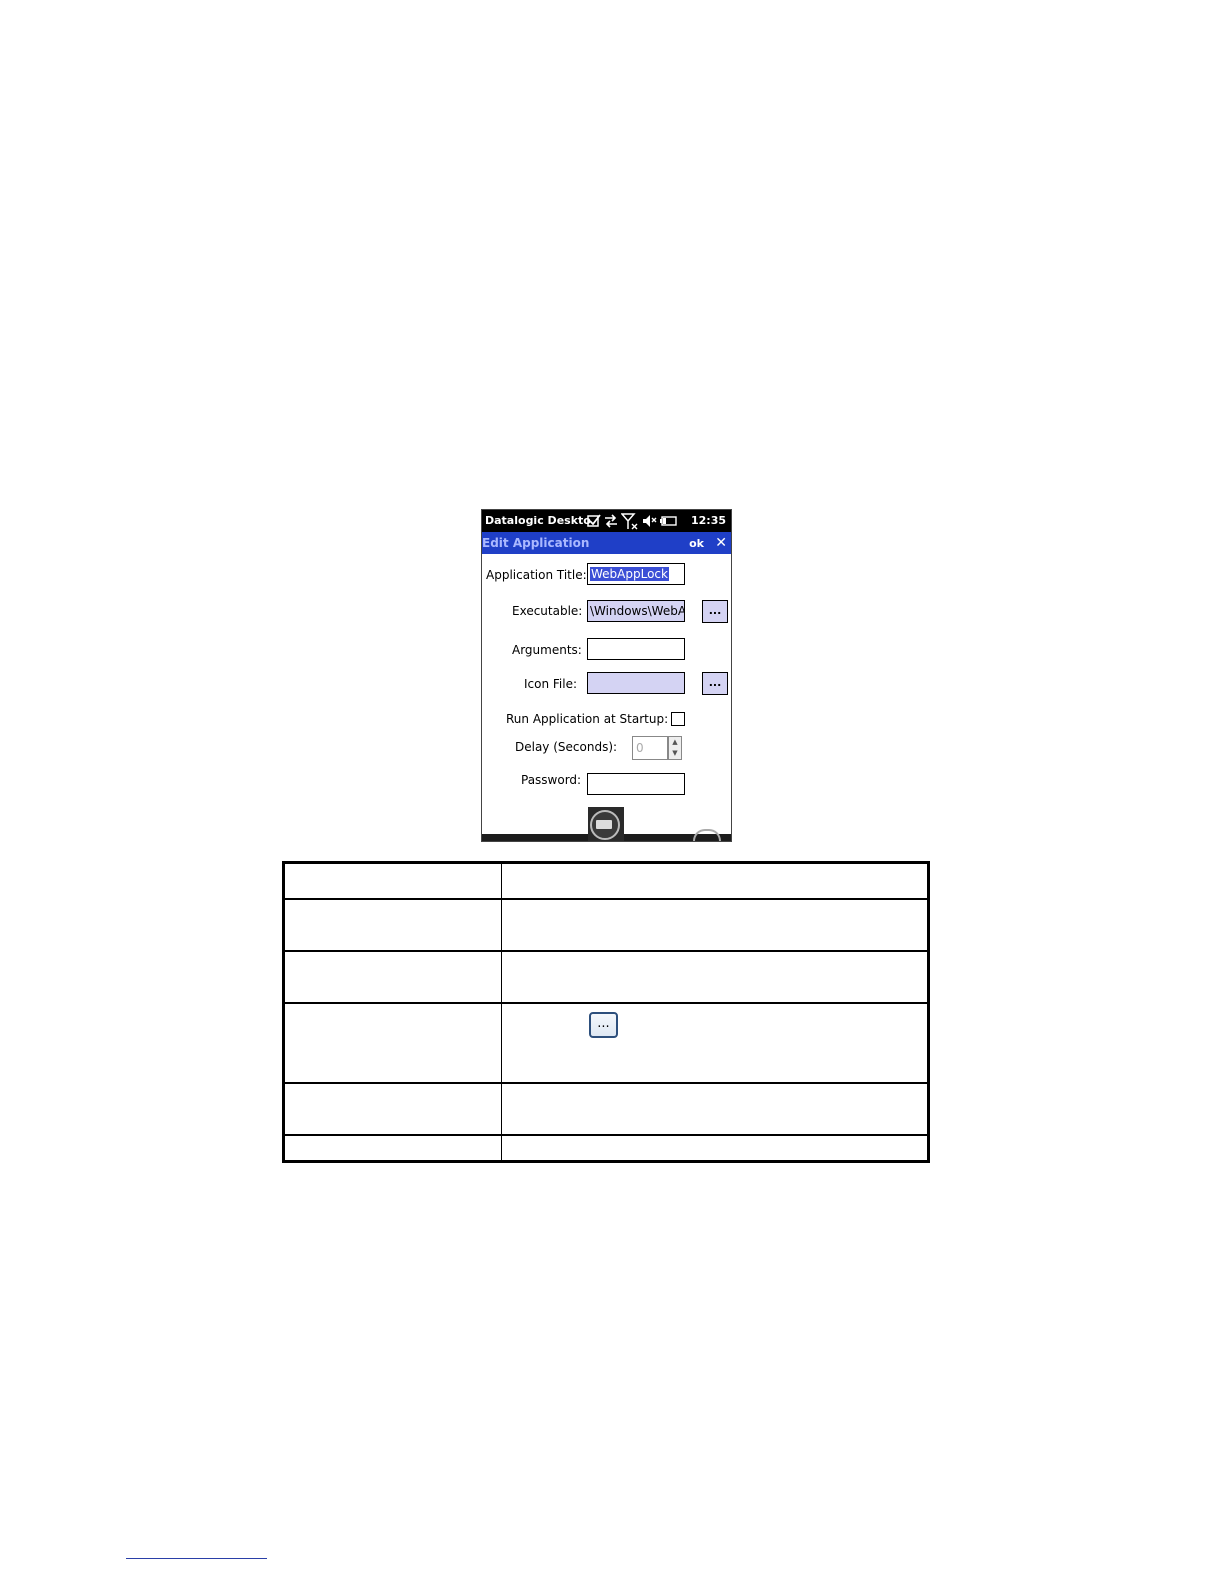 This screenshot has height=1584, width=1224. Describe the element at coordinates (547, 611) in the screenshot. I see `executable-label: Executable:` at that location.